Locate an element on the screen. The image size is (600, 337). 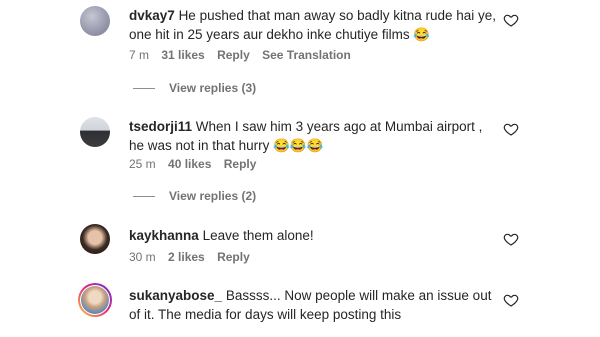
view-replies-button: View replies (3) is located at coordinates (194, 88).